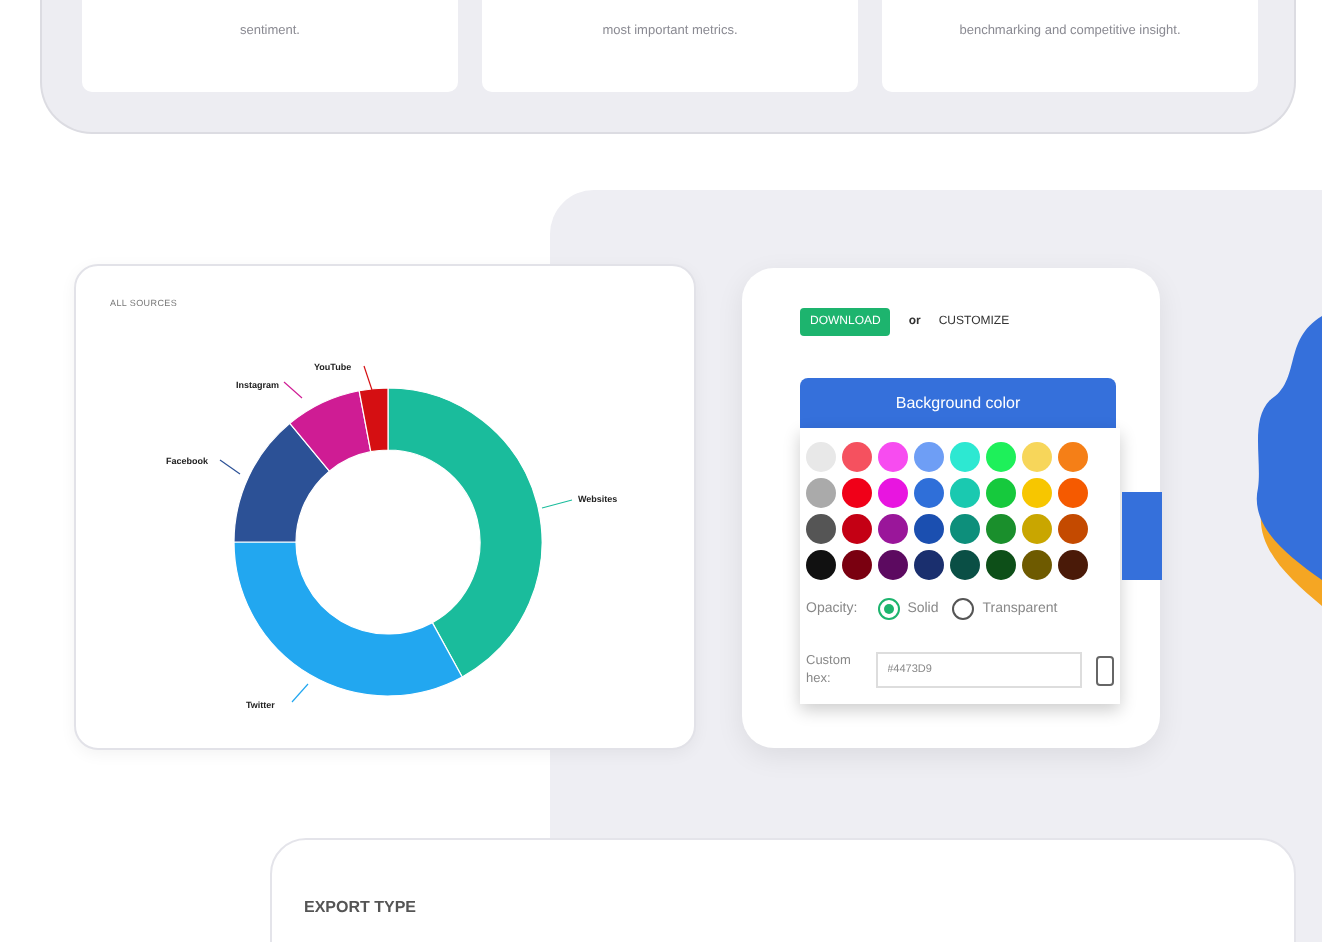 The height and width of the screenshot is (942, 1322). What do you see at coordinates (1105, 670) in the screenshot?
I see `apply-button` at bounding box center [1105, 670].